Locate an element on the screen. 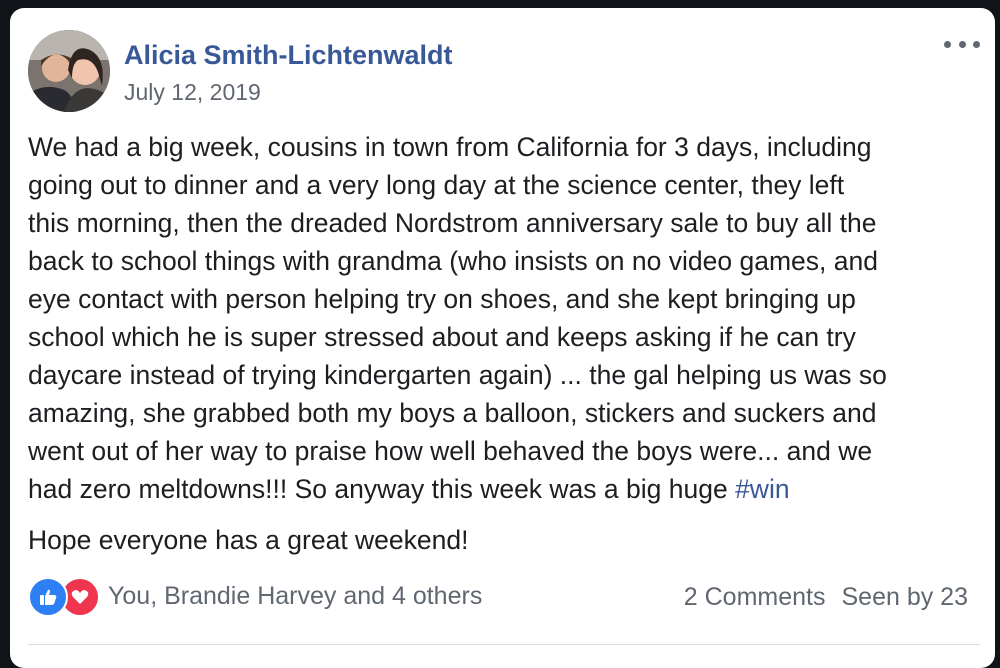 The image size is (1000, 668). divider is located at coordinates (504, 644).